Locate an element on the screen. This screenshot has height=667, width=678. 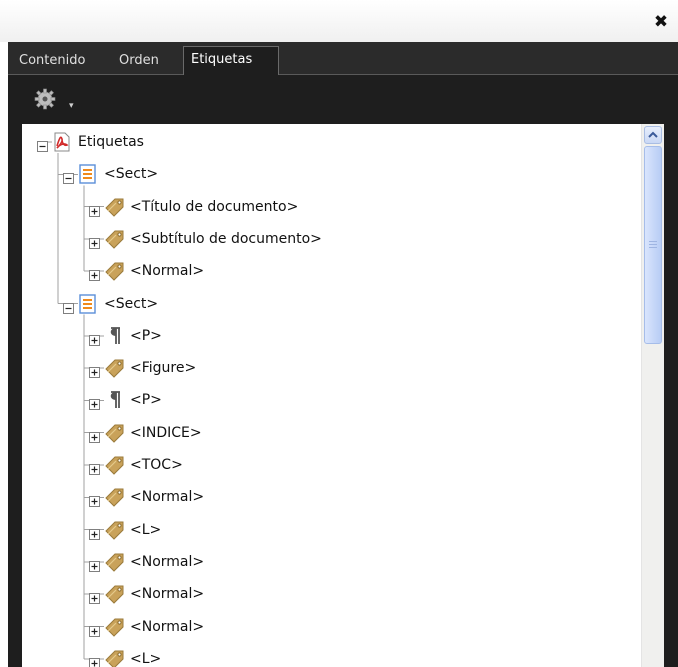
tree-item-label: <TOC> is located at coordinates (156, 465).